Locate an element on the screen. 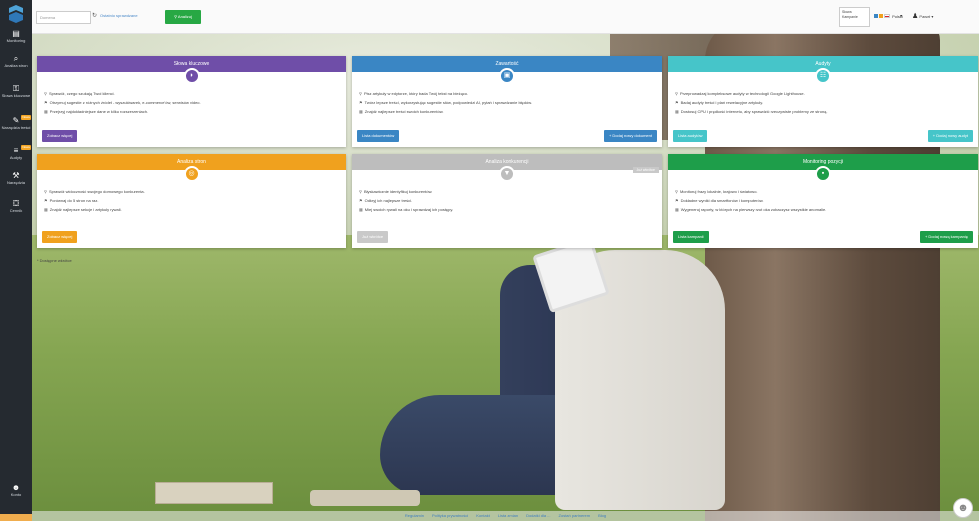  sidebar-item-4: ≡ Audyty Nowe is located at coordinates (16, 152).